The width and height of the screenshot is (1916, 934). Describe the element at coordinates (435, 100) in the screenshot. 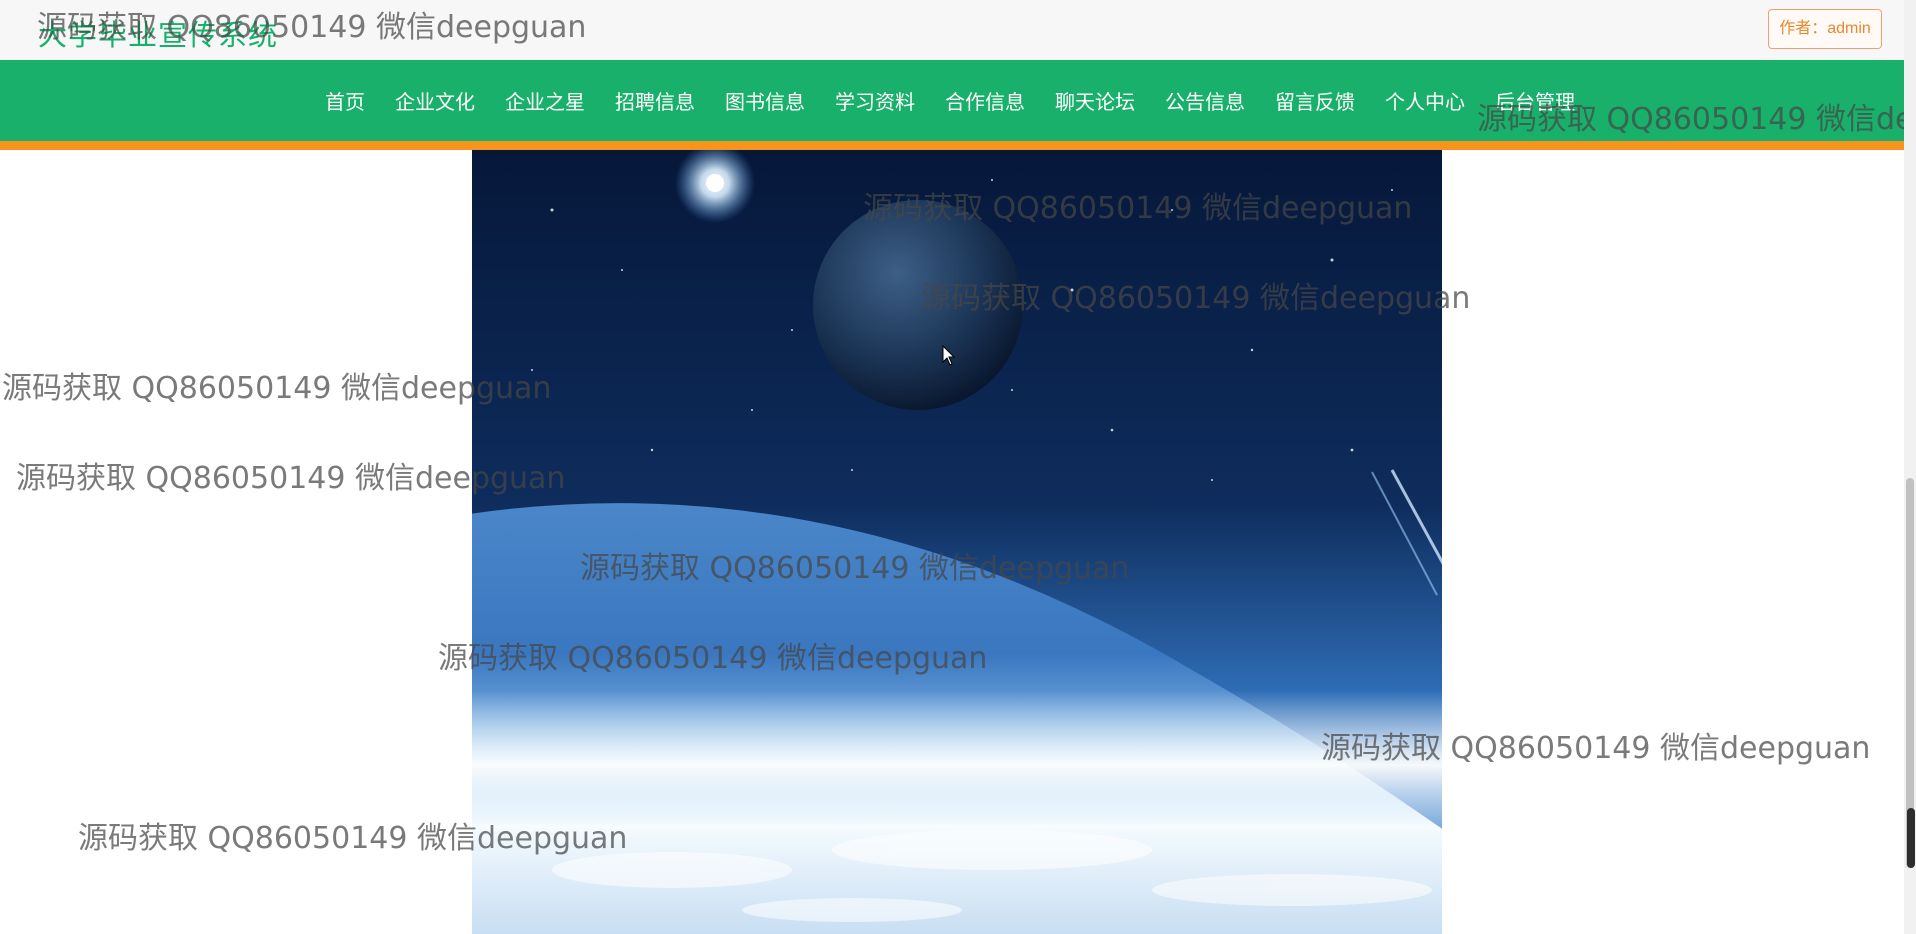

I see `nav-culture: 企业文化` at that location.